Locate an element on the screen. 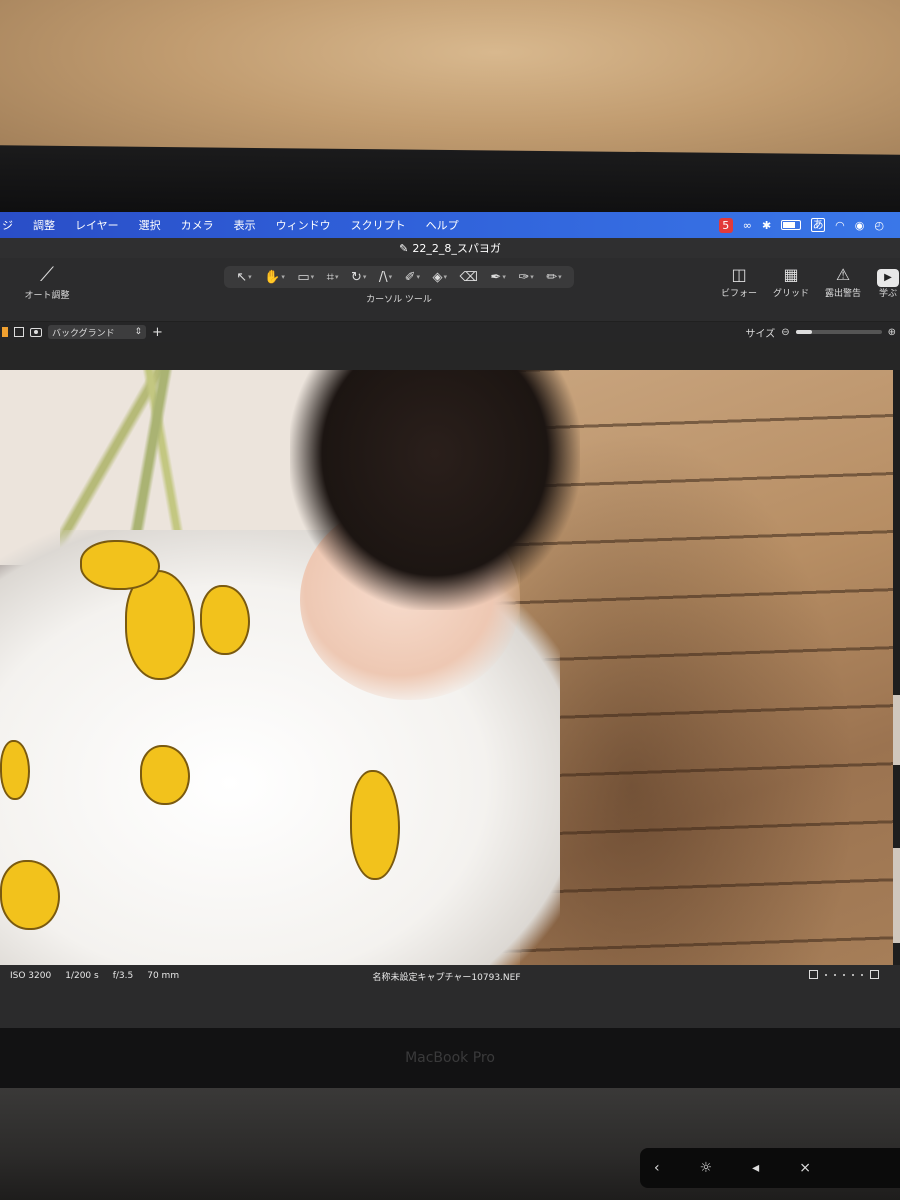  annotate-tool: ✏ ▾ is located at coordinates (553, 277).